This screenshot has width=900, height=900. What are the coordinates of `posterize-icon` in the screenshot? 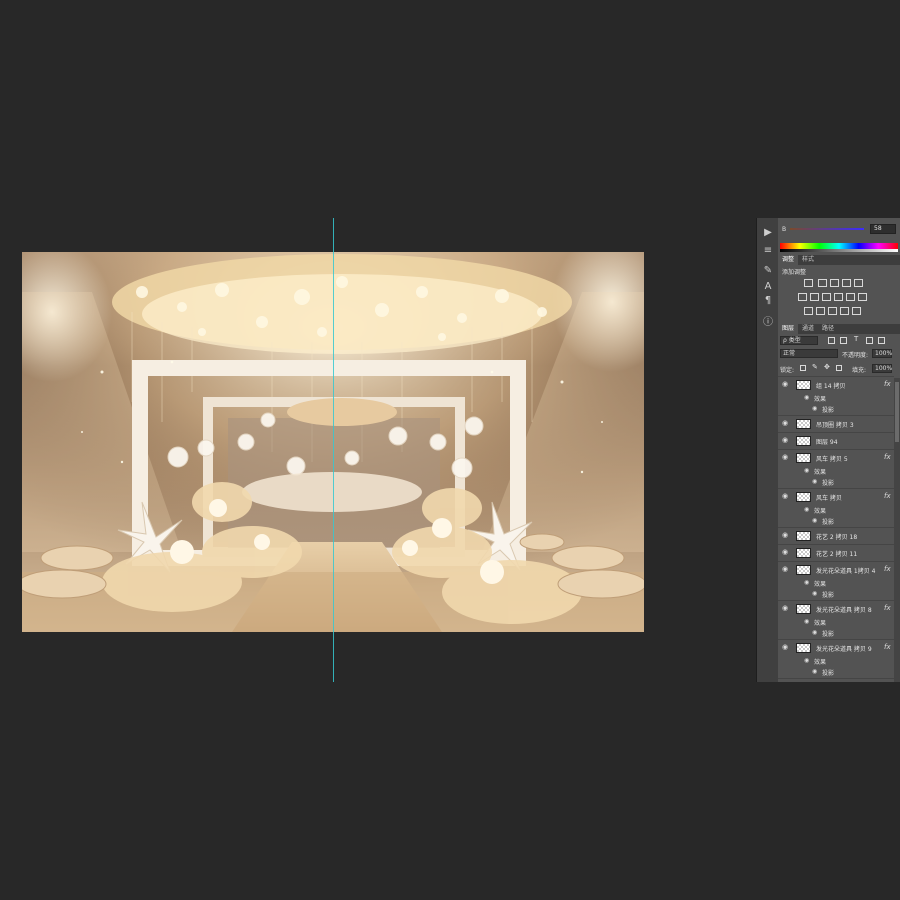 It's located at (820, 311).